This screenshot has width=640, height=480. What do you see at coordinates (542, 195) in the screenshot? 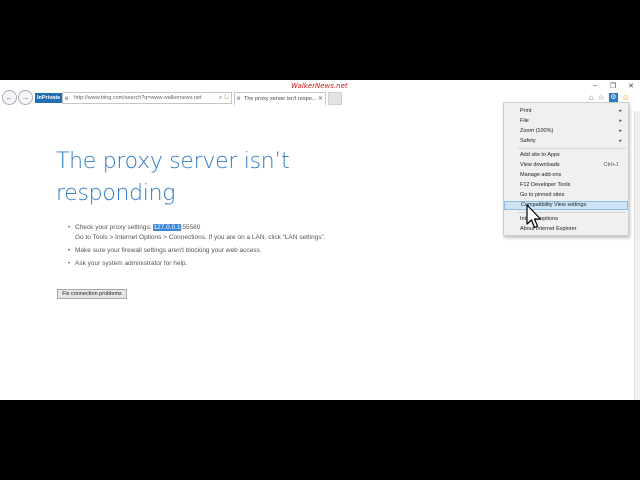
I see `menu-label: Go to pinned sites` at bounding box center [542, 195].